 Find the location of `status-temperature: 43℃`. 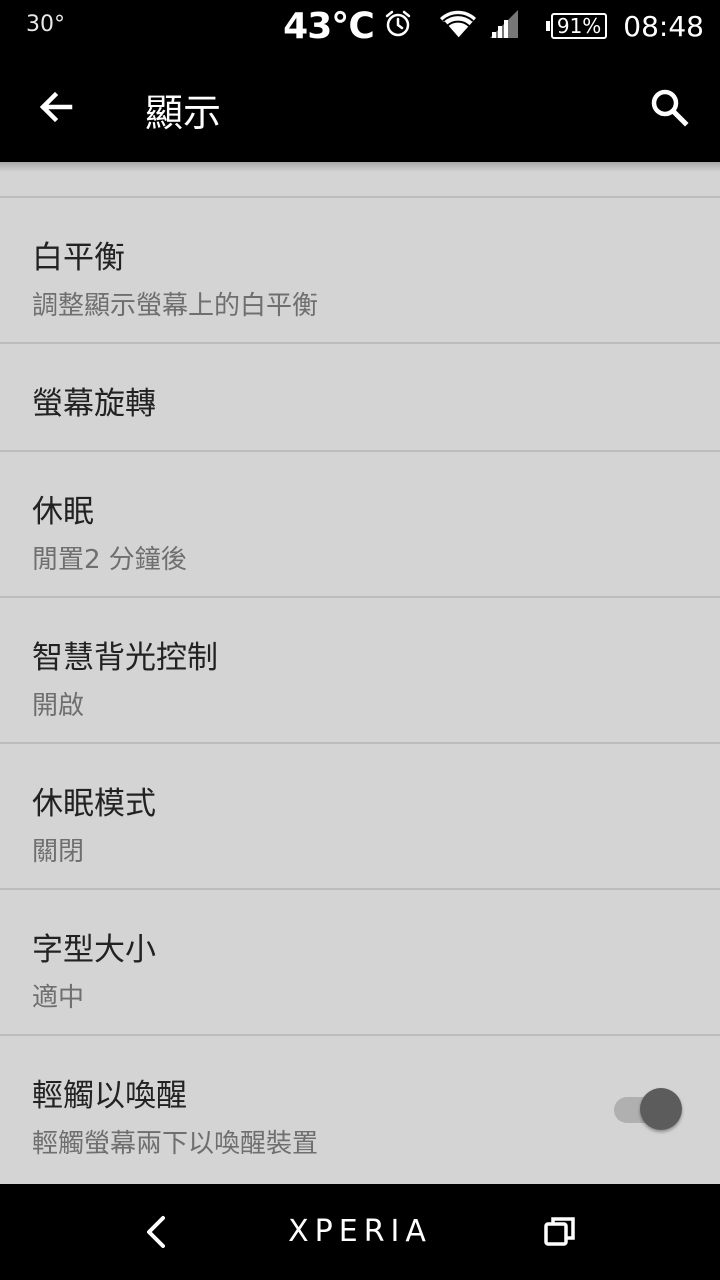

status-temperature: 43℃ is located at coordinates (329, 26).